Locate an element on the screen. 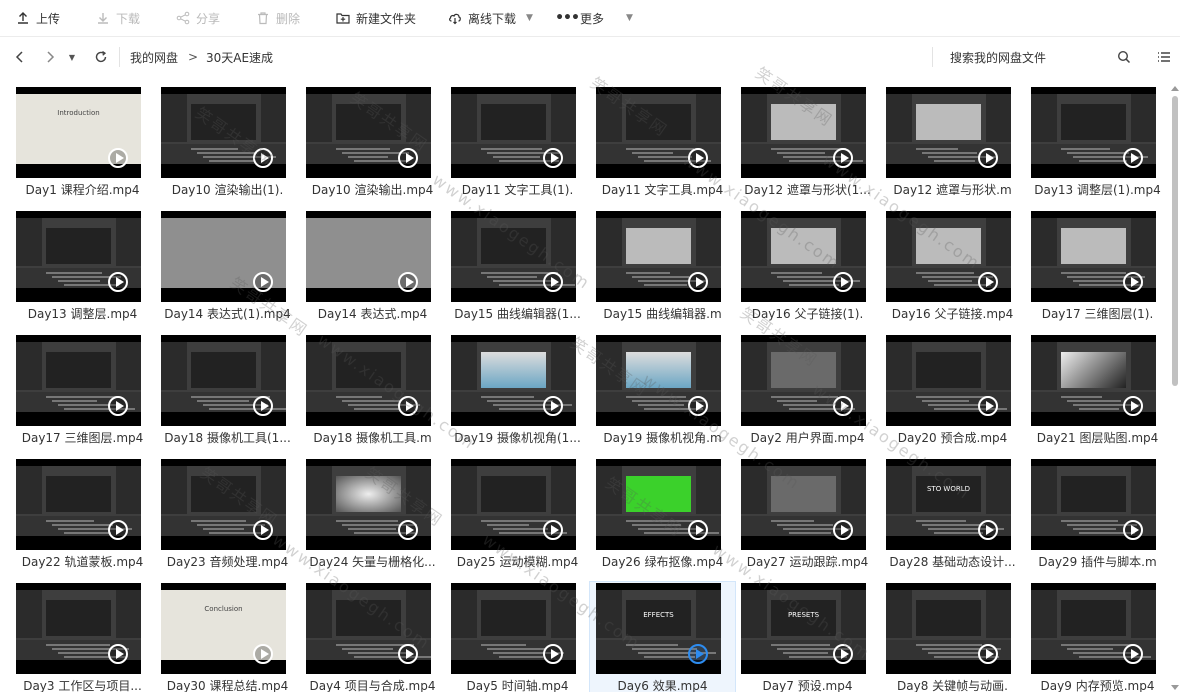  file-tile: Day15 曲线编辑器.m is located at coordinates (662, 269).